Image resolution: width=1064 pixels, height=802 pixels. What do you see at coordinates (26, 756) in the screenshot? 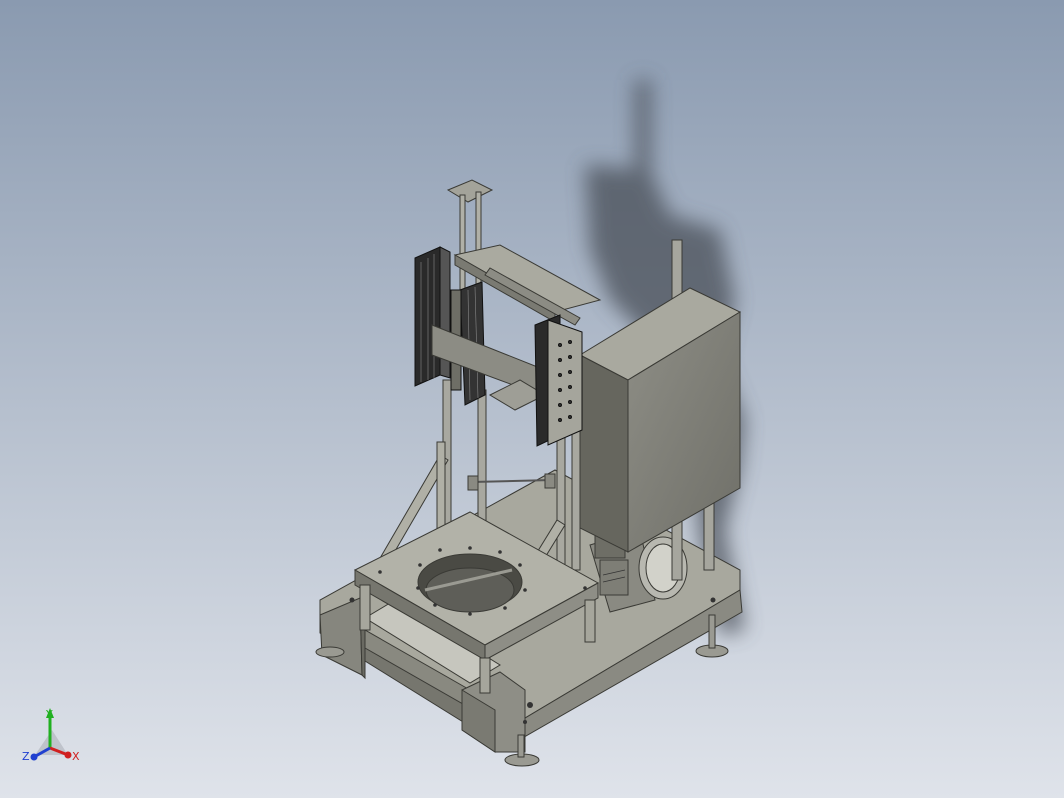
I see `triad-label-z: Z` at bounding box center [26, 756].